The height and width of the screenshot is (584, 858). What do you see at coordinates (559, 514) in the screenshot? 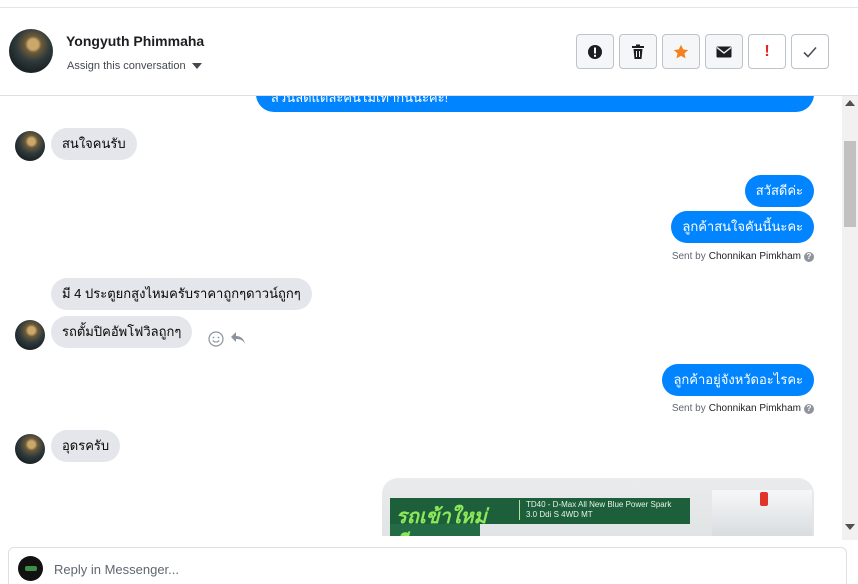
I see `spec-line: 3.0 Ddi S 4WD MT` at bounding box center [559, 514].